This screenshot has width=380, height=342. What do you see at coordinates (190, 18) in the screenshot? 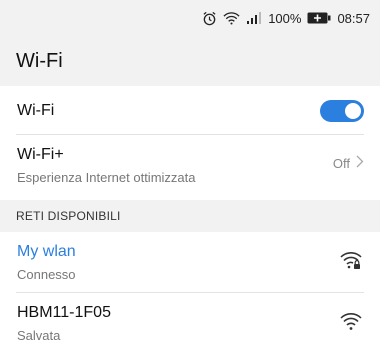
I see `status-bar: 100% 08:57` at bounding box center [190, 18].